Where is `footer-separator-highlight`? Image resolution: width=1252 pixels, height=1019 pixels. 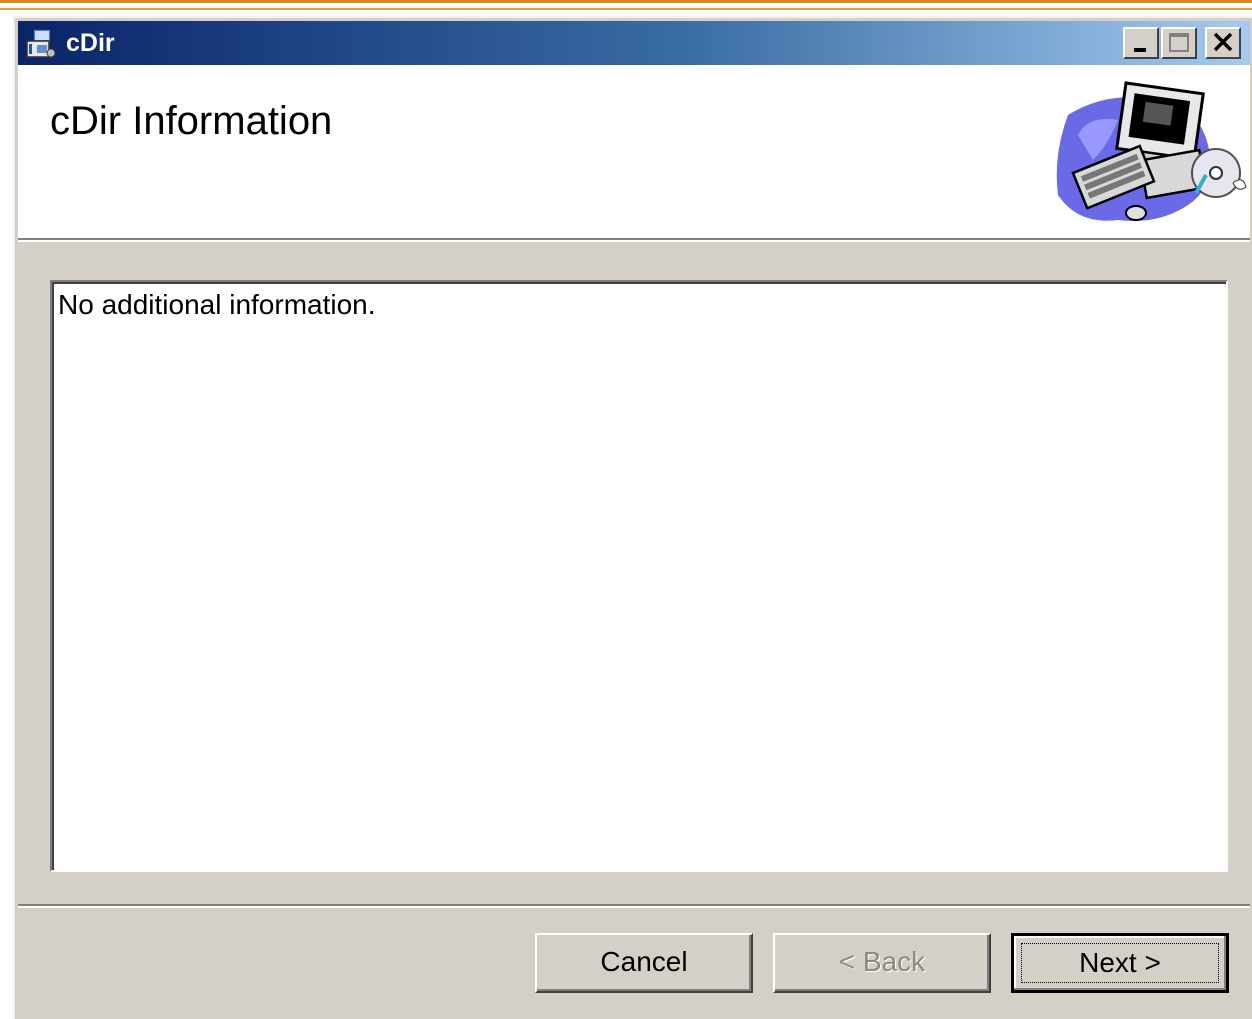
footer-separator-highlight is located at coordinates (634, 907).